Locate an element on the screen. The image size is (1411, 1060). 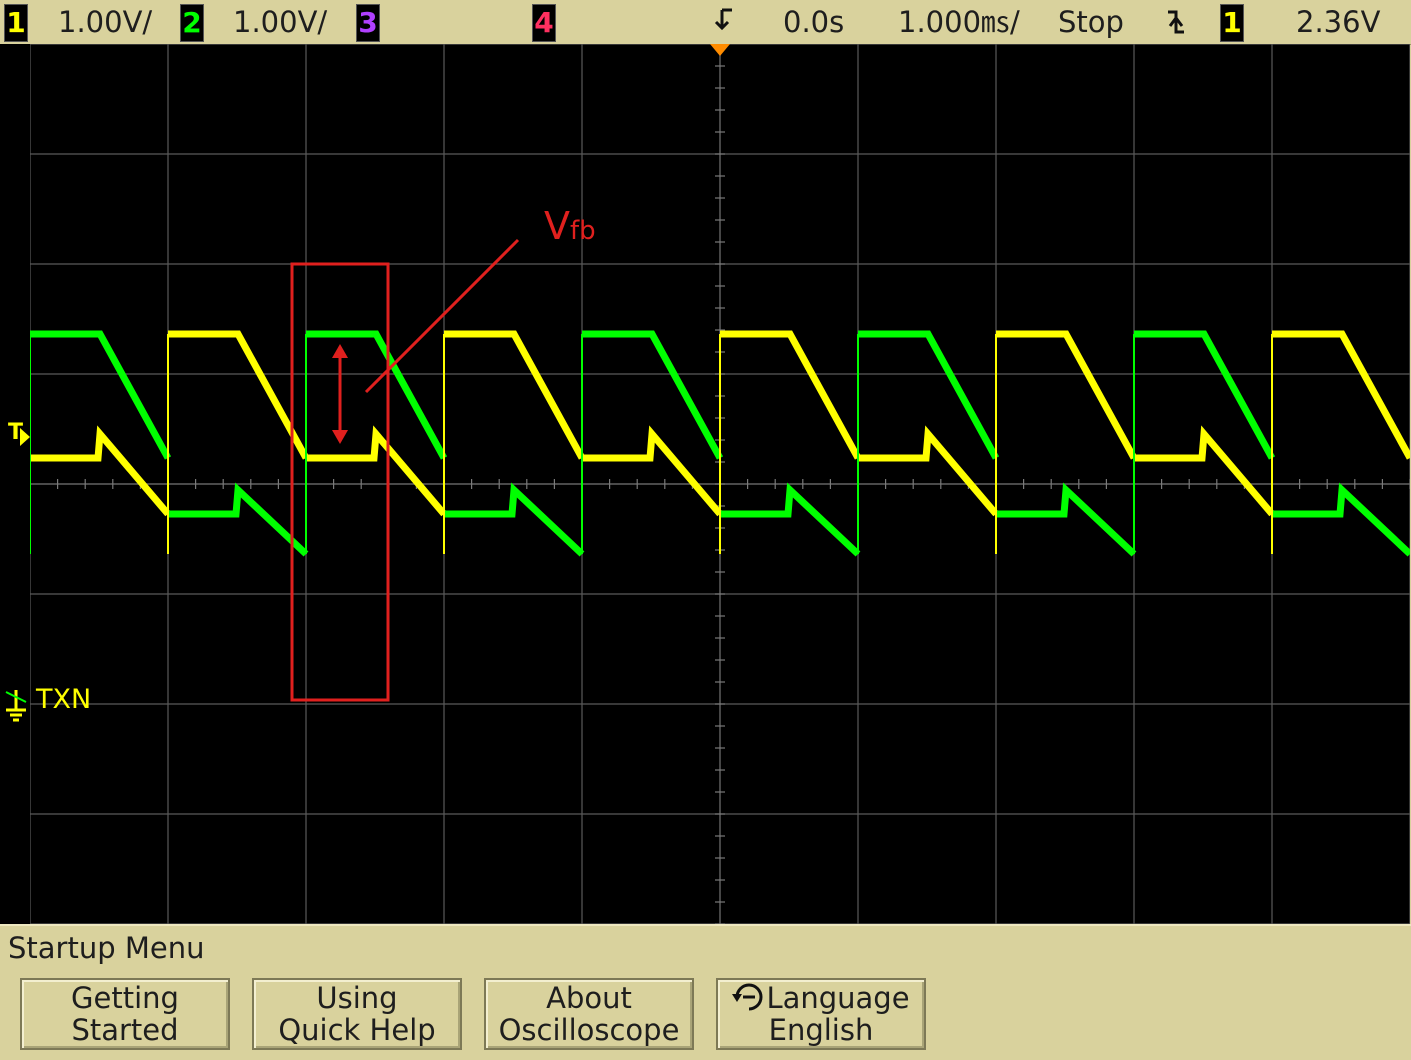
vfb-annotation-label: Vfb is located at coordinates (570, 226).